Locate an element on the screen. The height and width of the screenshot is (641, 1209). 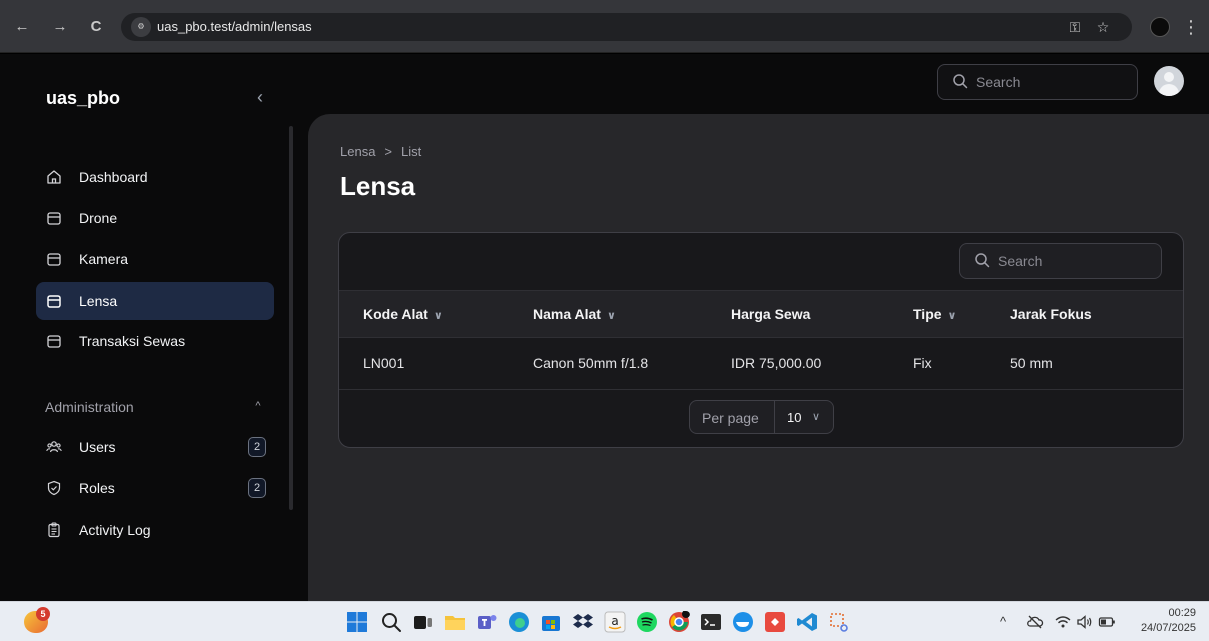
sidebar-item-label: Users is located at coordinates (97, 447).